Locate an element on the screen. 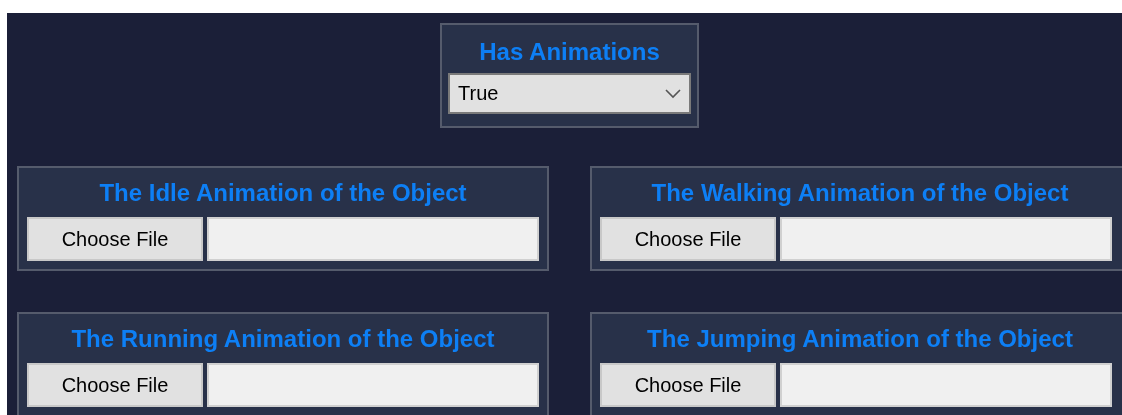  panel-title: The Running Animation of the Object is located at coordinates (283, 339).